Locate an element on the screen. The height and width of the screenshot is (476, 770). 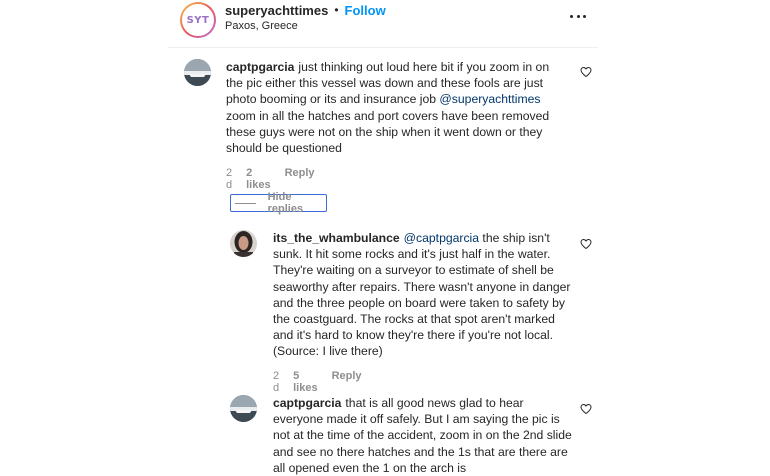
post-location: Paxos, Greece is located at coordinates (261, 26).